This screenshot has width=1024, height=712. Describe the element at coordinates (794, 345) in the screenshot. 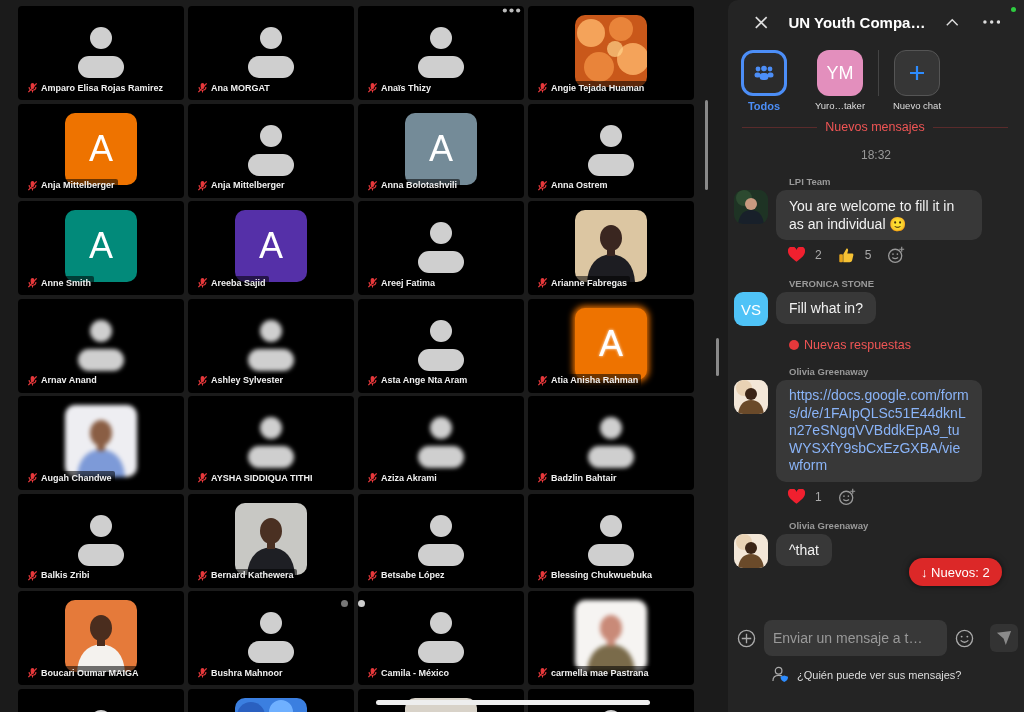

I see `unread-dot` at that location.